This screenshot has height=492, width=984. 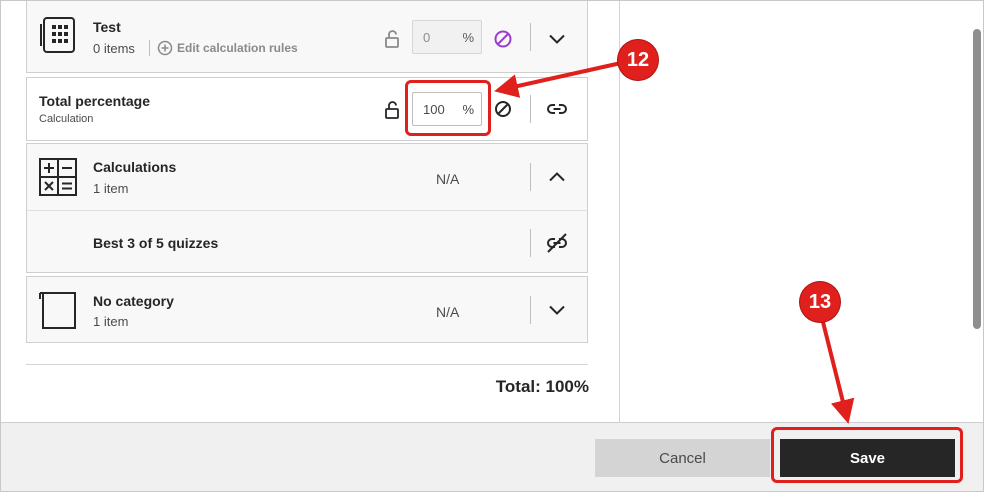 I want to click on scrollbar-thumb, so click(x=977, y=179).